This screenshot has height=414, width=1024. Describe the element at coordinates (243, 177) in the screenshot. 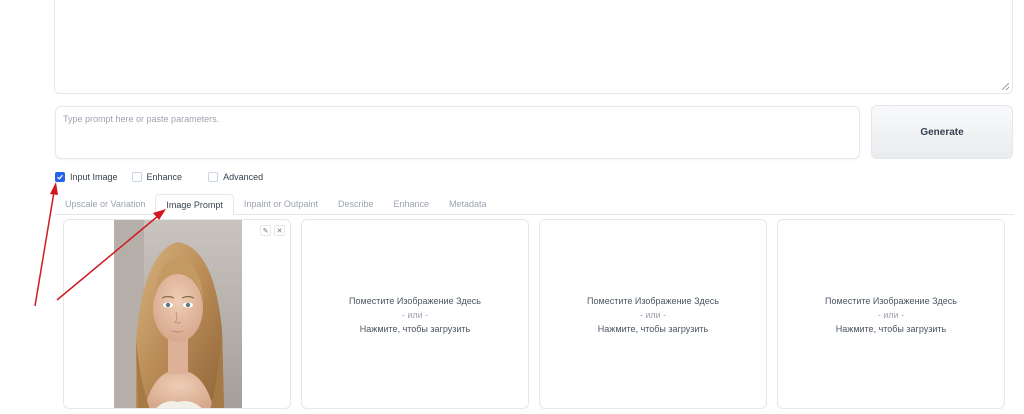

I see `checkbox-label: Advanced` at that location.